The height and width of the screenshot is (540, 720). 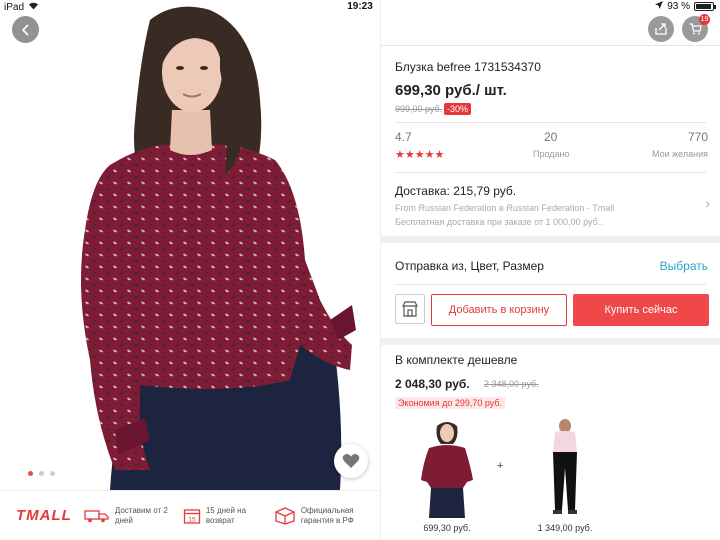 I want to click on rating-stars: ★★★★★, so click(x=419, y=154).